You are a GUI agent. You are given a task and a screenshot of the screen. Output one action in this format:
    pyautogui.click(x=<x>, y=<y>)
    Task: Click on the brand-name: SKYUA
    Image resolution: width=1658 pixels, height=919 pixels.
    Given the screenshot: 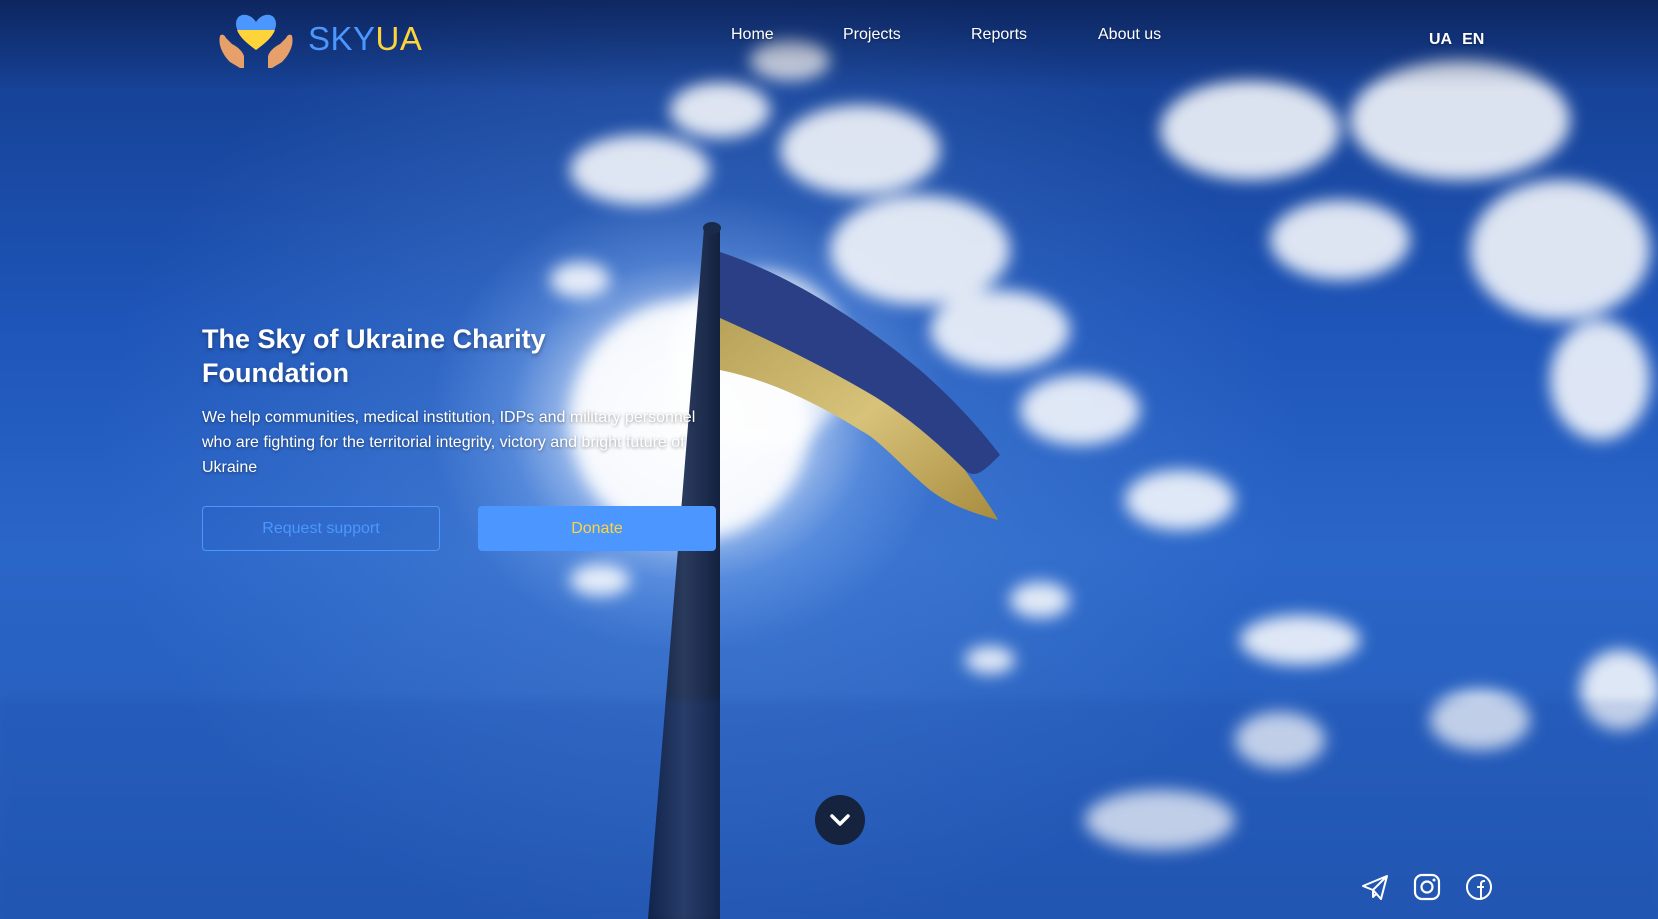 What is the action you would take?
    pyautogui.click(x=365, y=39)
    